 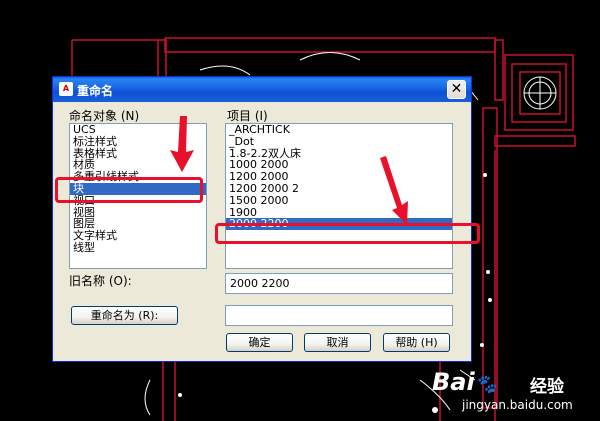 I want to click on help-button: 帮助 (H), so click(x=416, y=342).